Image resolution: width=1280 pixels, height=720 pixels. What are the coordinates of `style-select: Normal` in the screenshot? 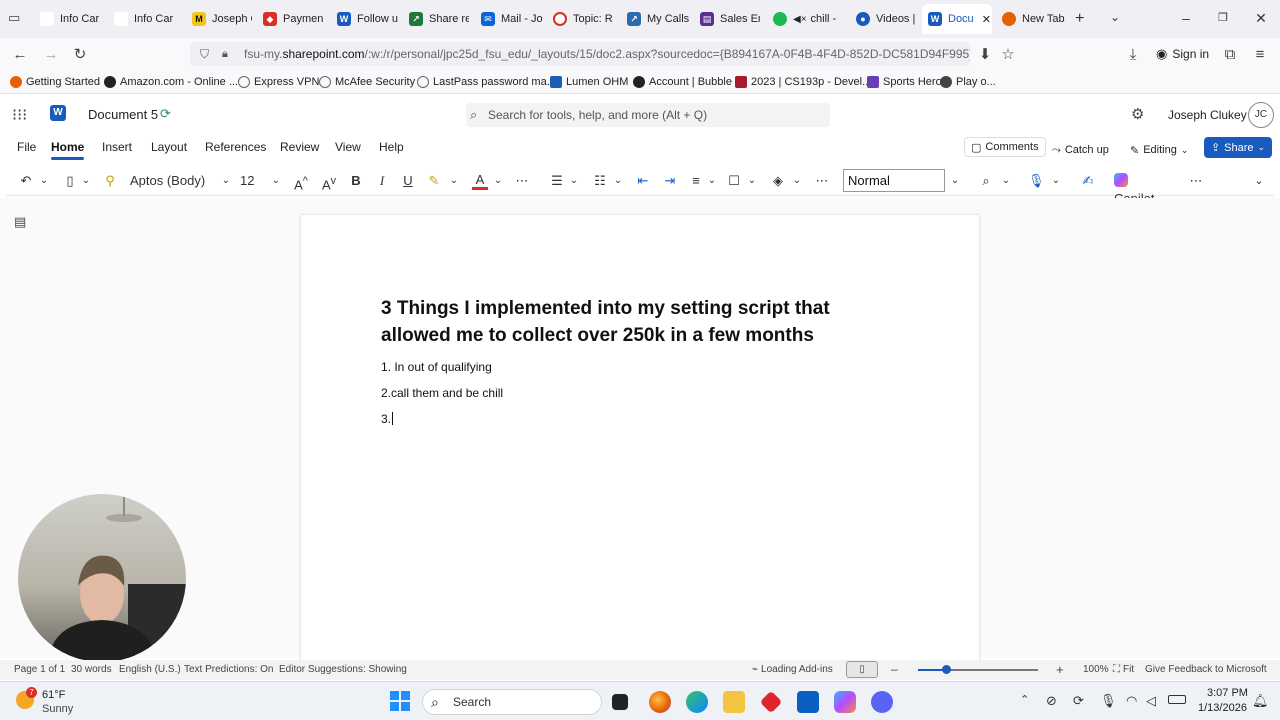 It's located at (894, 180).